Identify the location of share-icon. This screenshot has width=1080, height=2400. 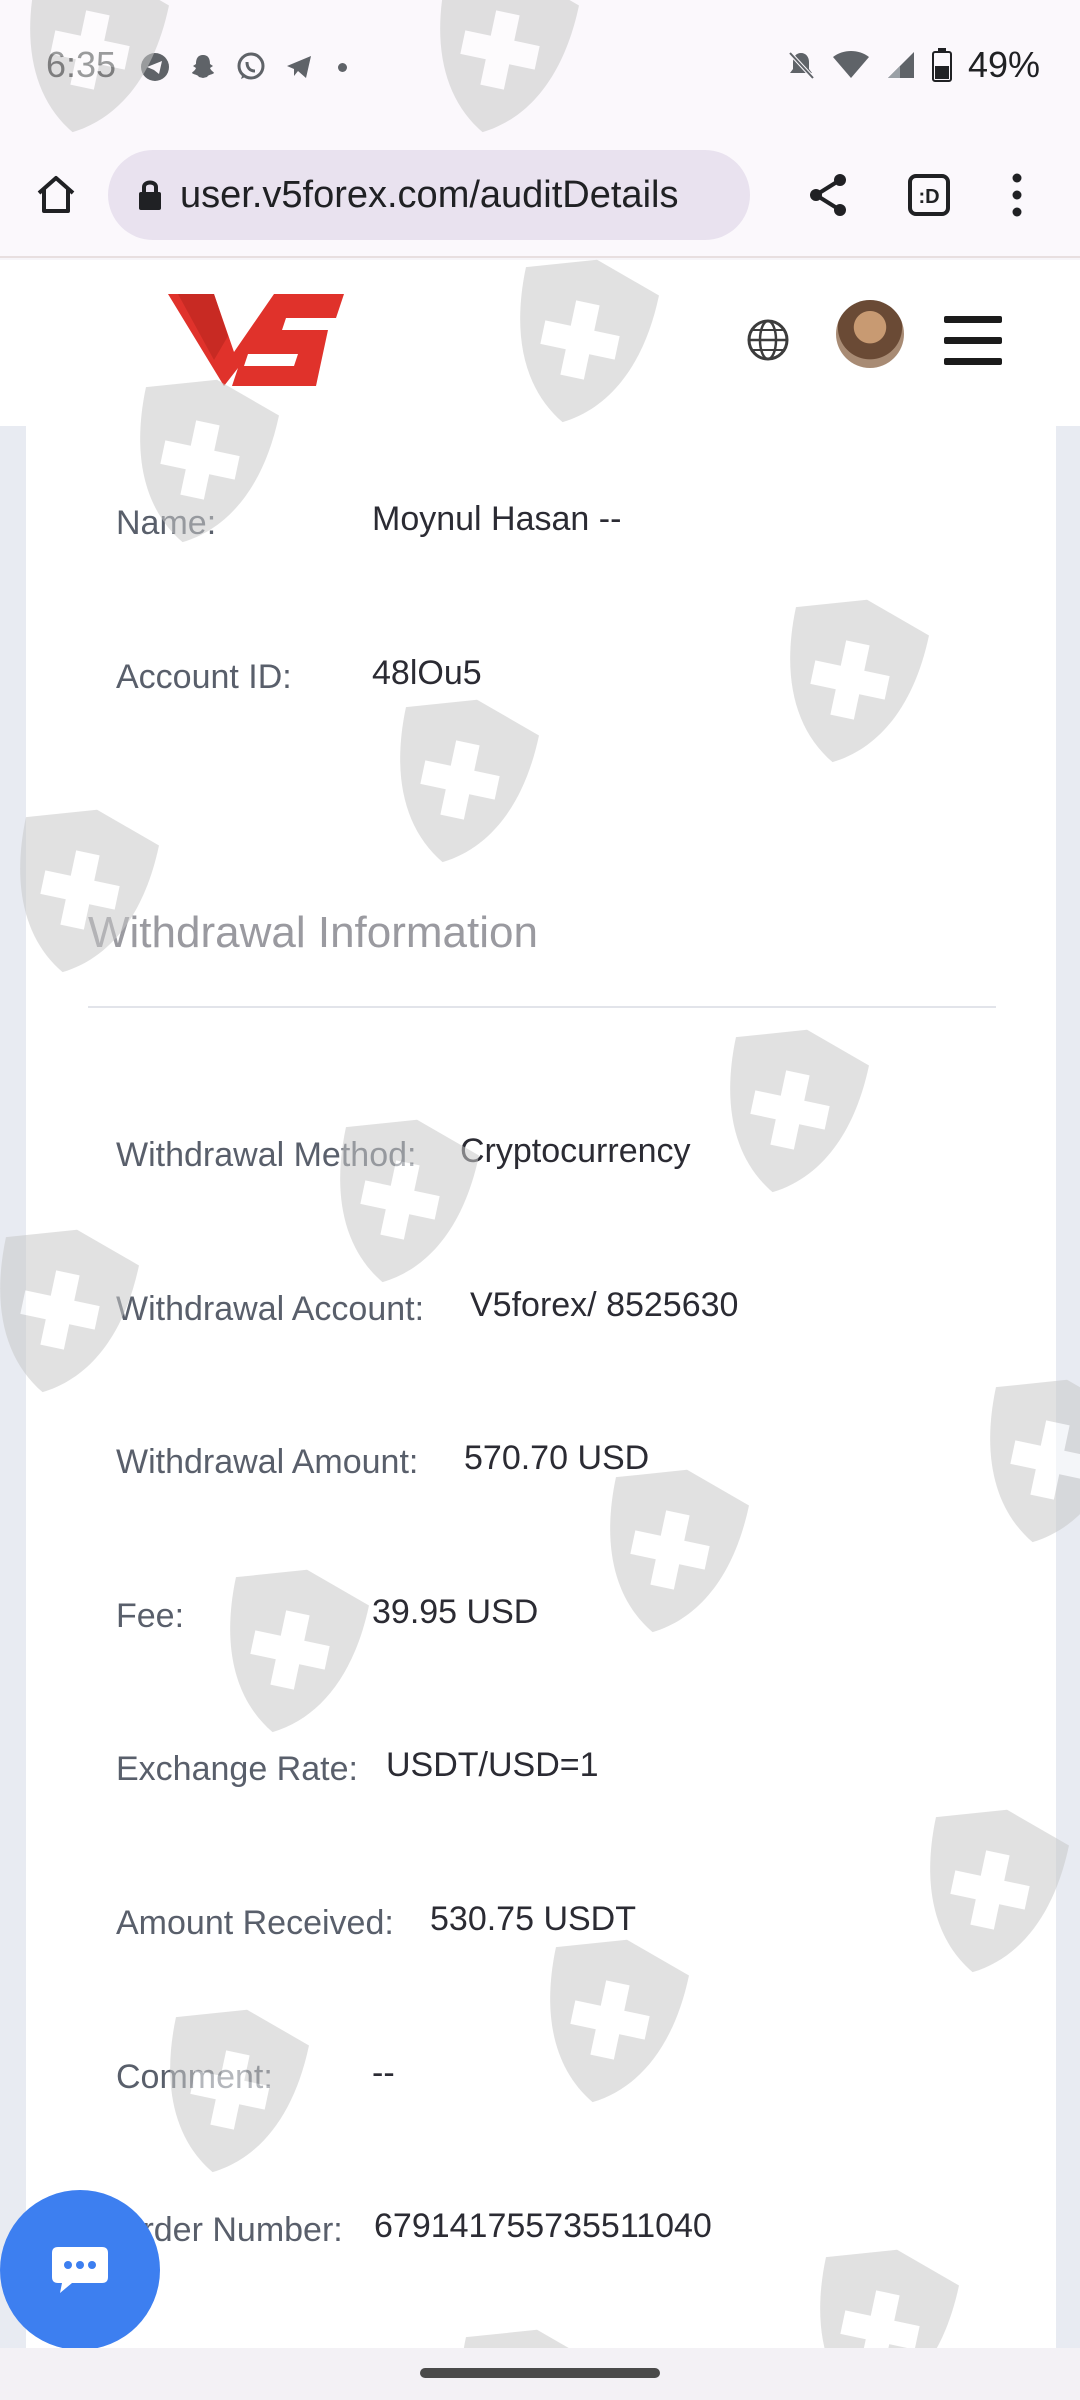
(828, 195).